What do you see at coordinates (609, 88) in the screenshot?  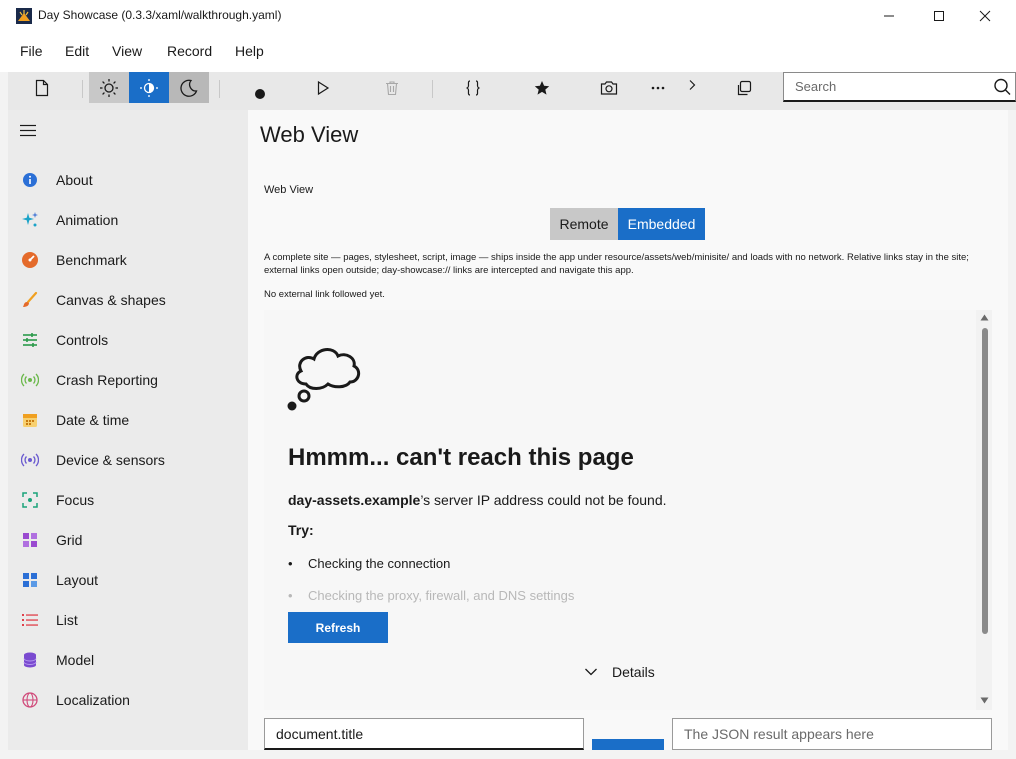 I see `screenshot-button` at bounding box center [609, 88].